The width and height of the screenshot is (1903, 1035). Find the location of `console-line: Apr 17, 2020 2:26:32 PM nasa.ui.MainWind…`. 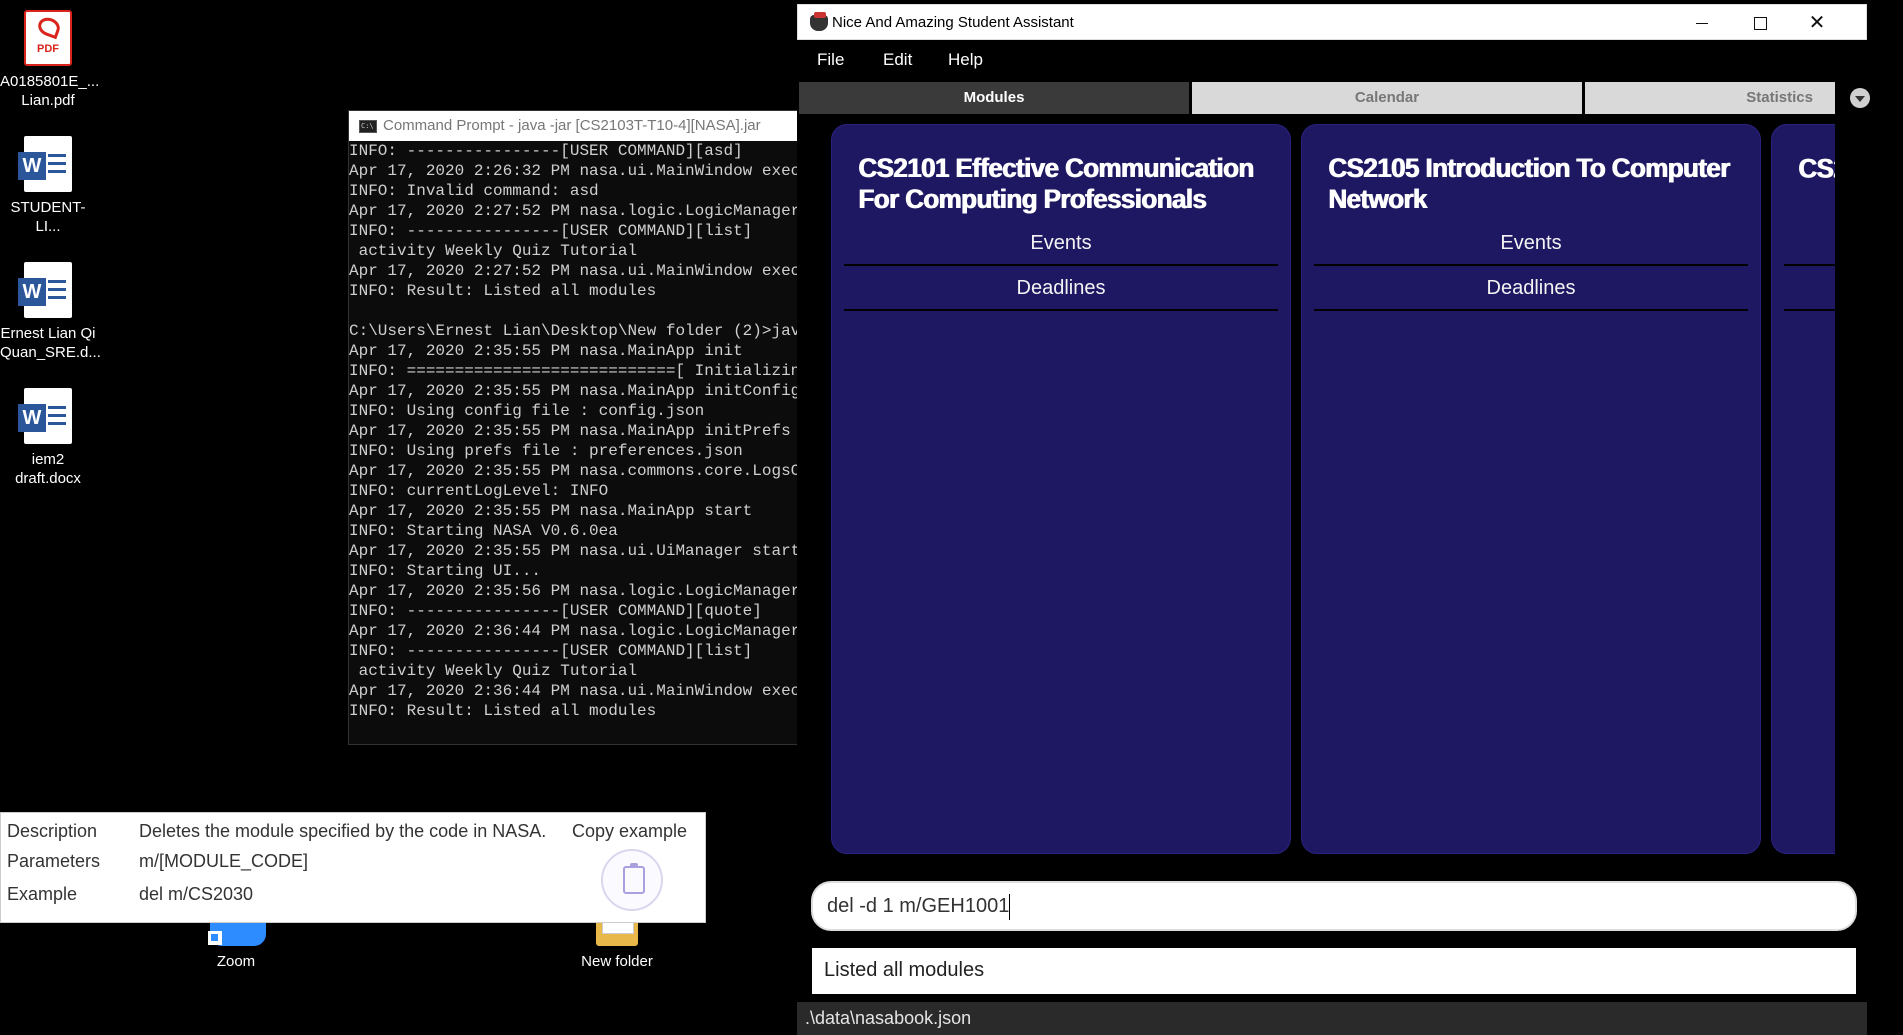

console-line: Apr 17, 2020 2:26:32 PM nasa.ui.MainWind… is located at coordinates (573, 171).